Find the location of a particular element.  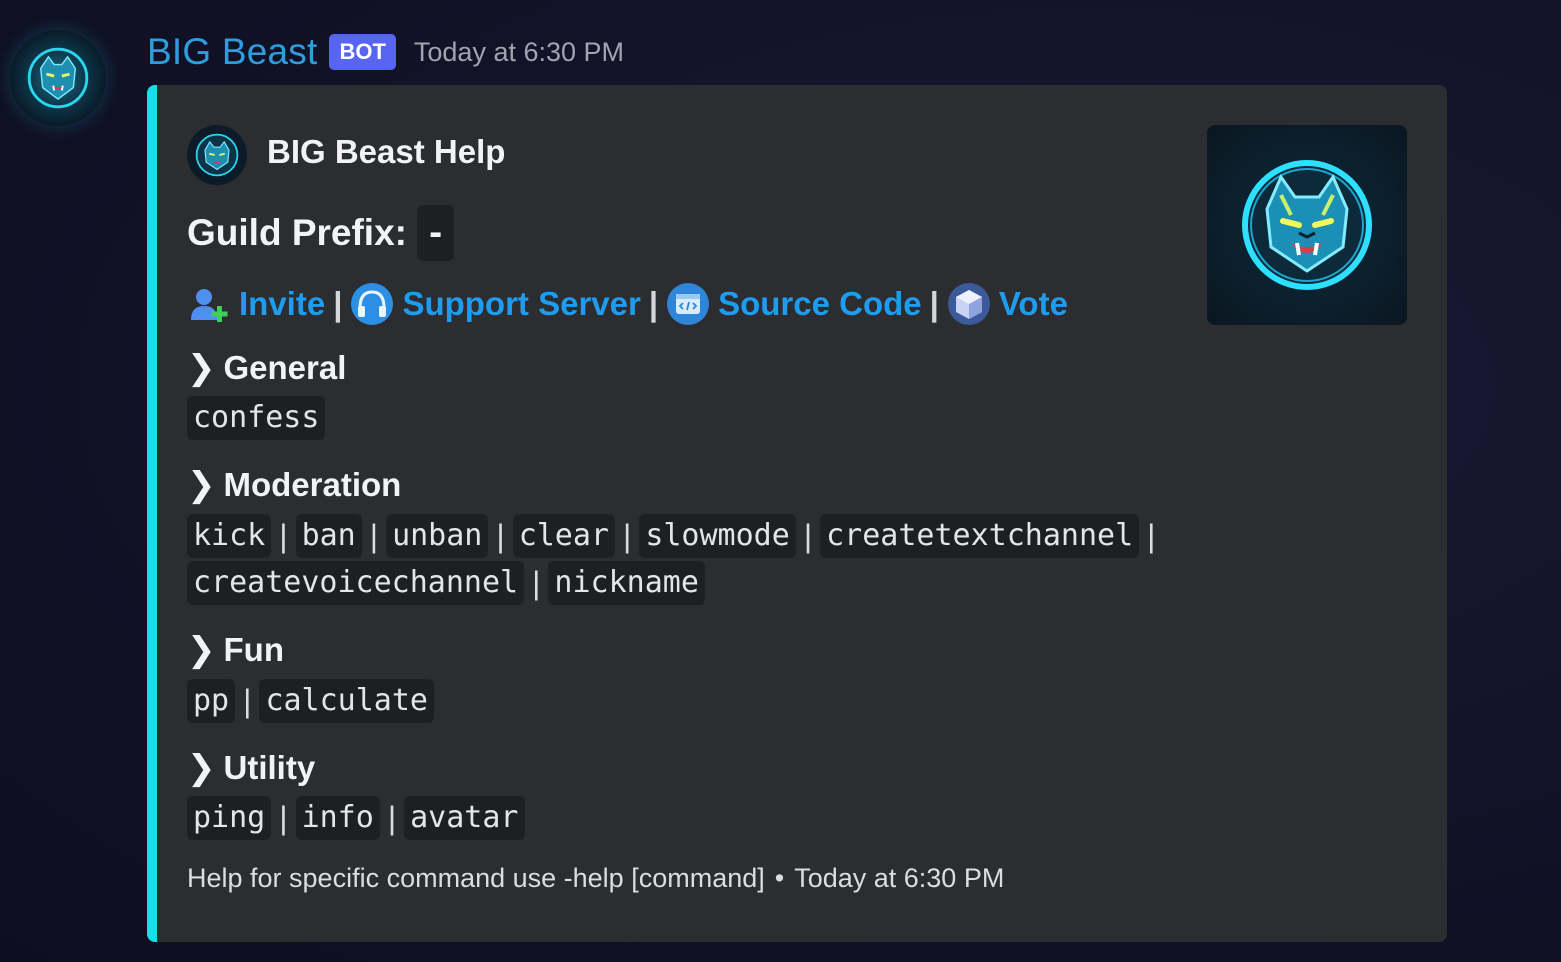

bot-badge: BOT is located at coordinates (362, 52).